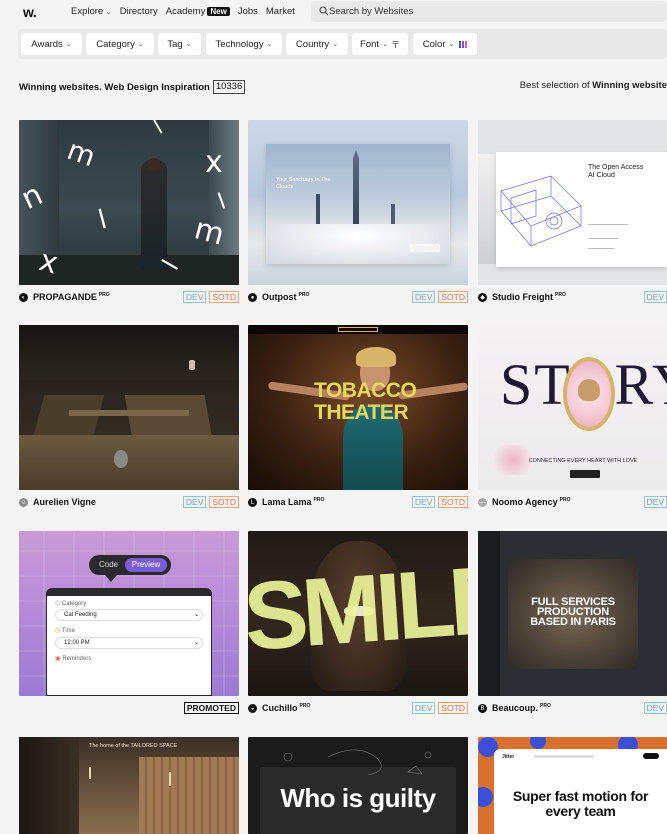 This screenshot has height=834, width=667. What do you see at coordinates (583, 461) in the screenshot?
I see `thumb-subtitle: CONNECTING EVERY HEART WITH LOVE` at bounding box center [583, 461].